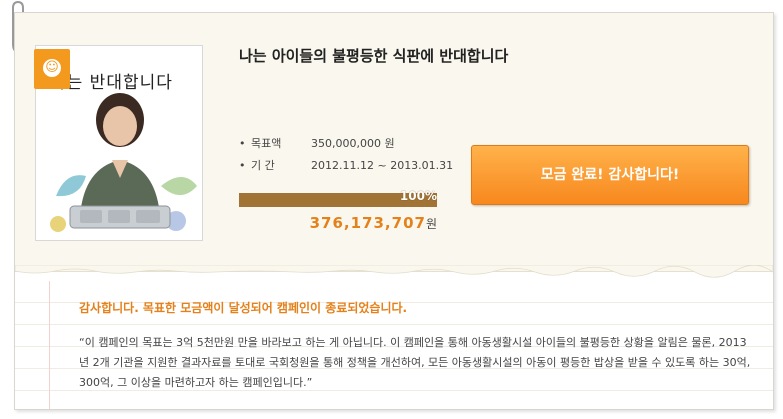 This screenshot has height=419, width=783. I want to click on campaign-title: 나는 아이들의 불평등한 식판에 반대합니다, so click(374, 56).